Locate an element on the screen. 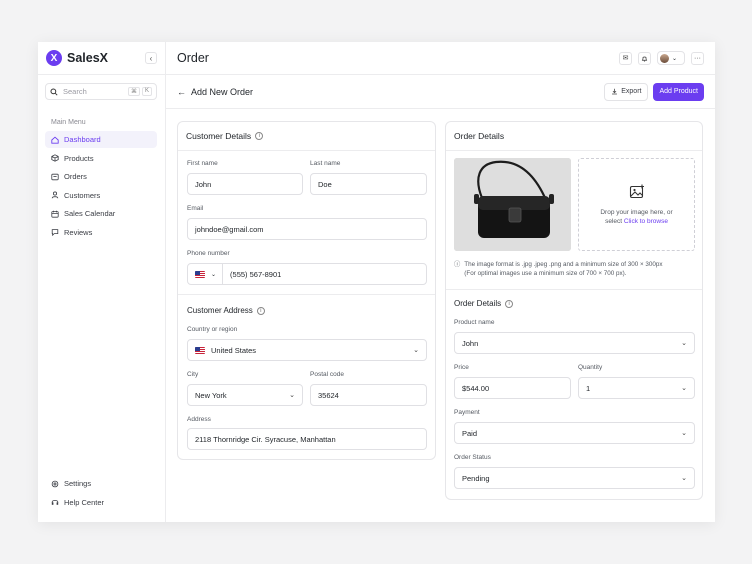  postal-field: 35624 is located at coordinates (368, 395).